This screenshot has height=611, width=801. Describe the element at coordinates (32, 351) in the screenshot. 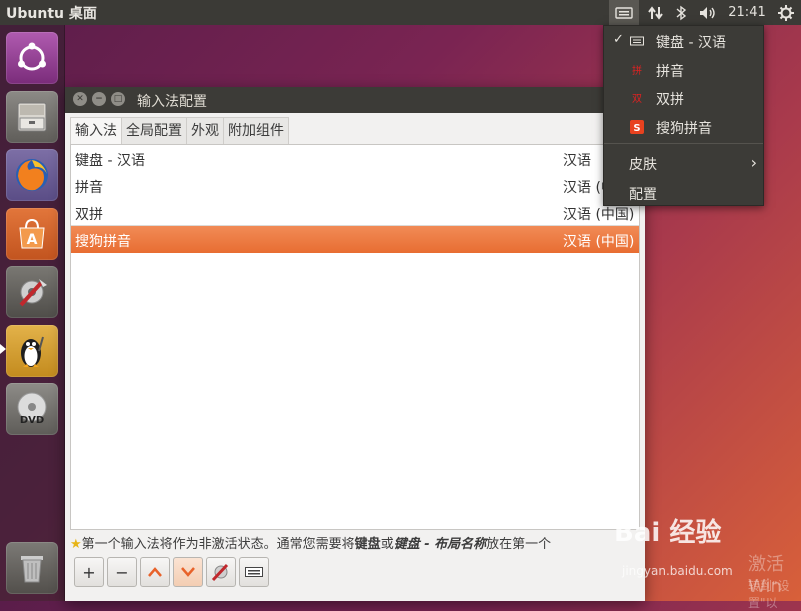

I see `linux-penguin-icon` at that location.